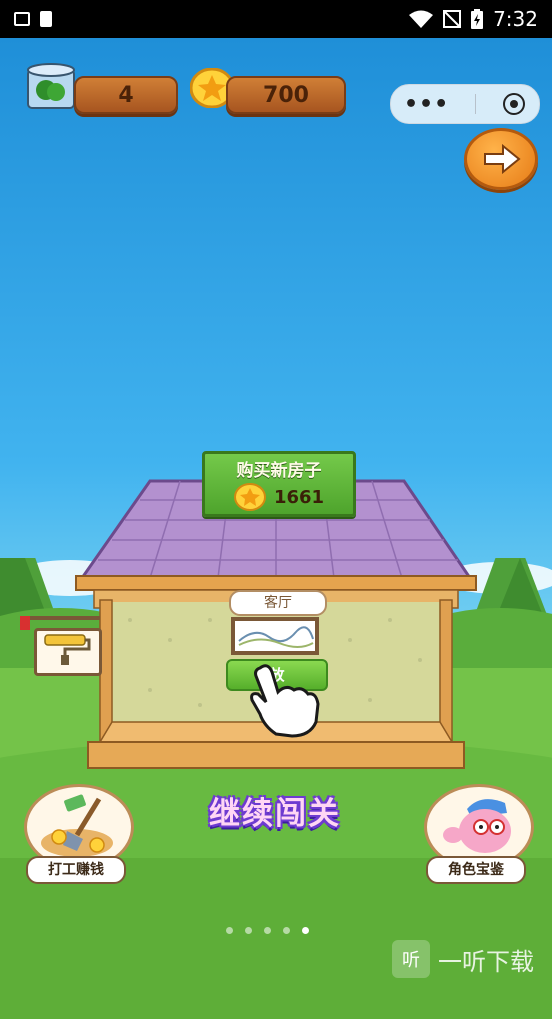  What do you see at coordinates (477, 826) in the screenshot?
I see `pig-character-icon` at bounding box center [477, 826].